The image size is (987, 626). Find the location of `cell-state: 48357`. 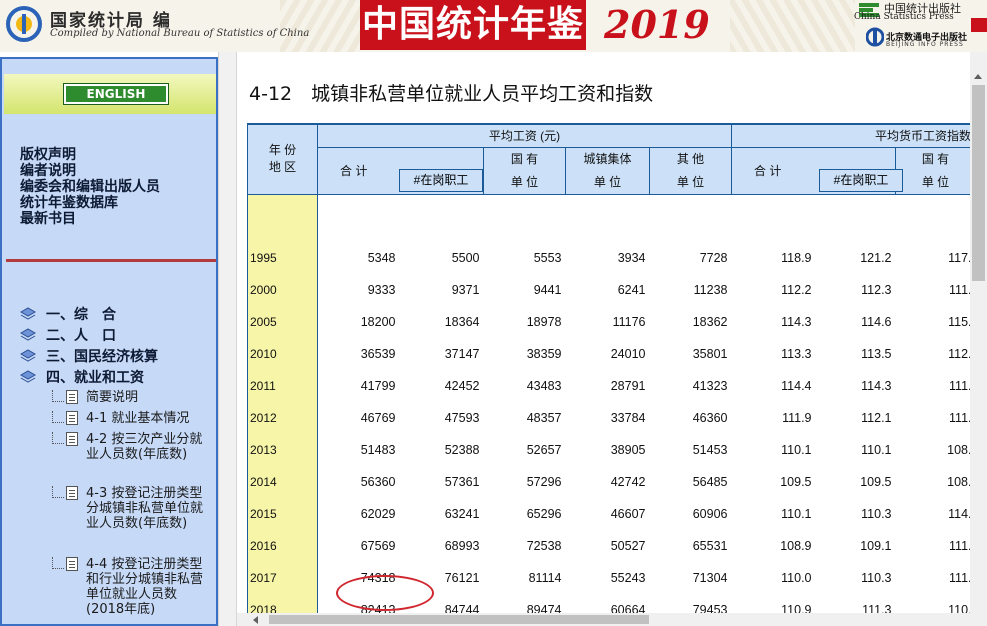

cell-state: 48357 is located at coordinates (544, 418).